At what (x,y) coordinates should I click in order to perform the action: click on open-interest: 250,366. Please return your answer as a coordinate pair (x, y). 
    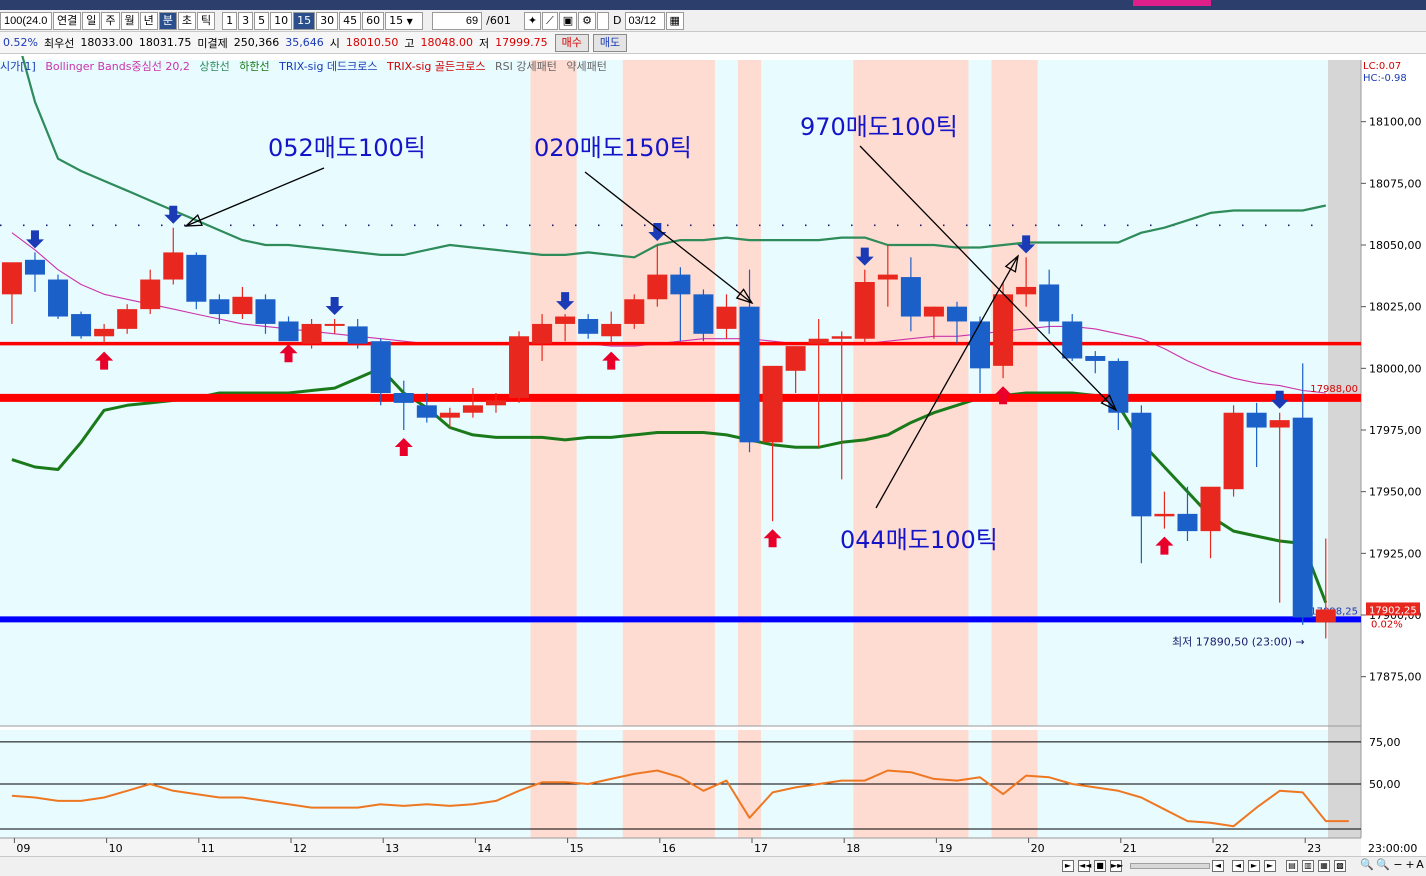
    Looking at the image, I should click on (256, 42).